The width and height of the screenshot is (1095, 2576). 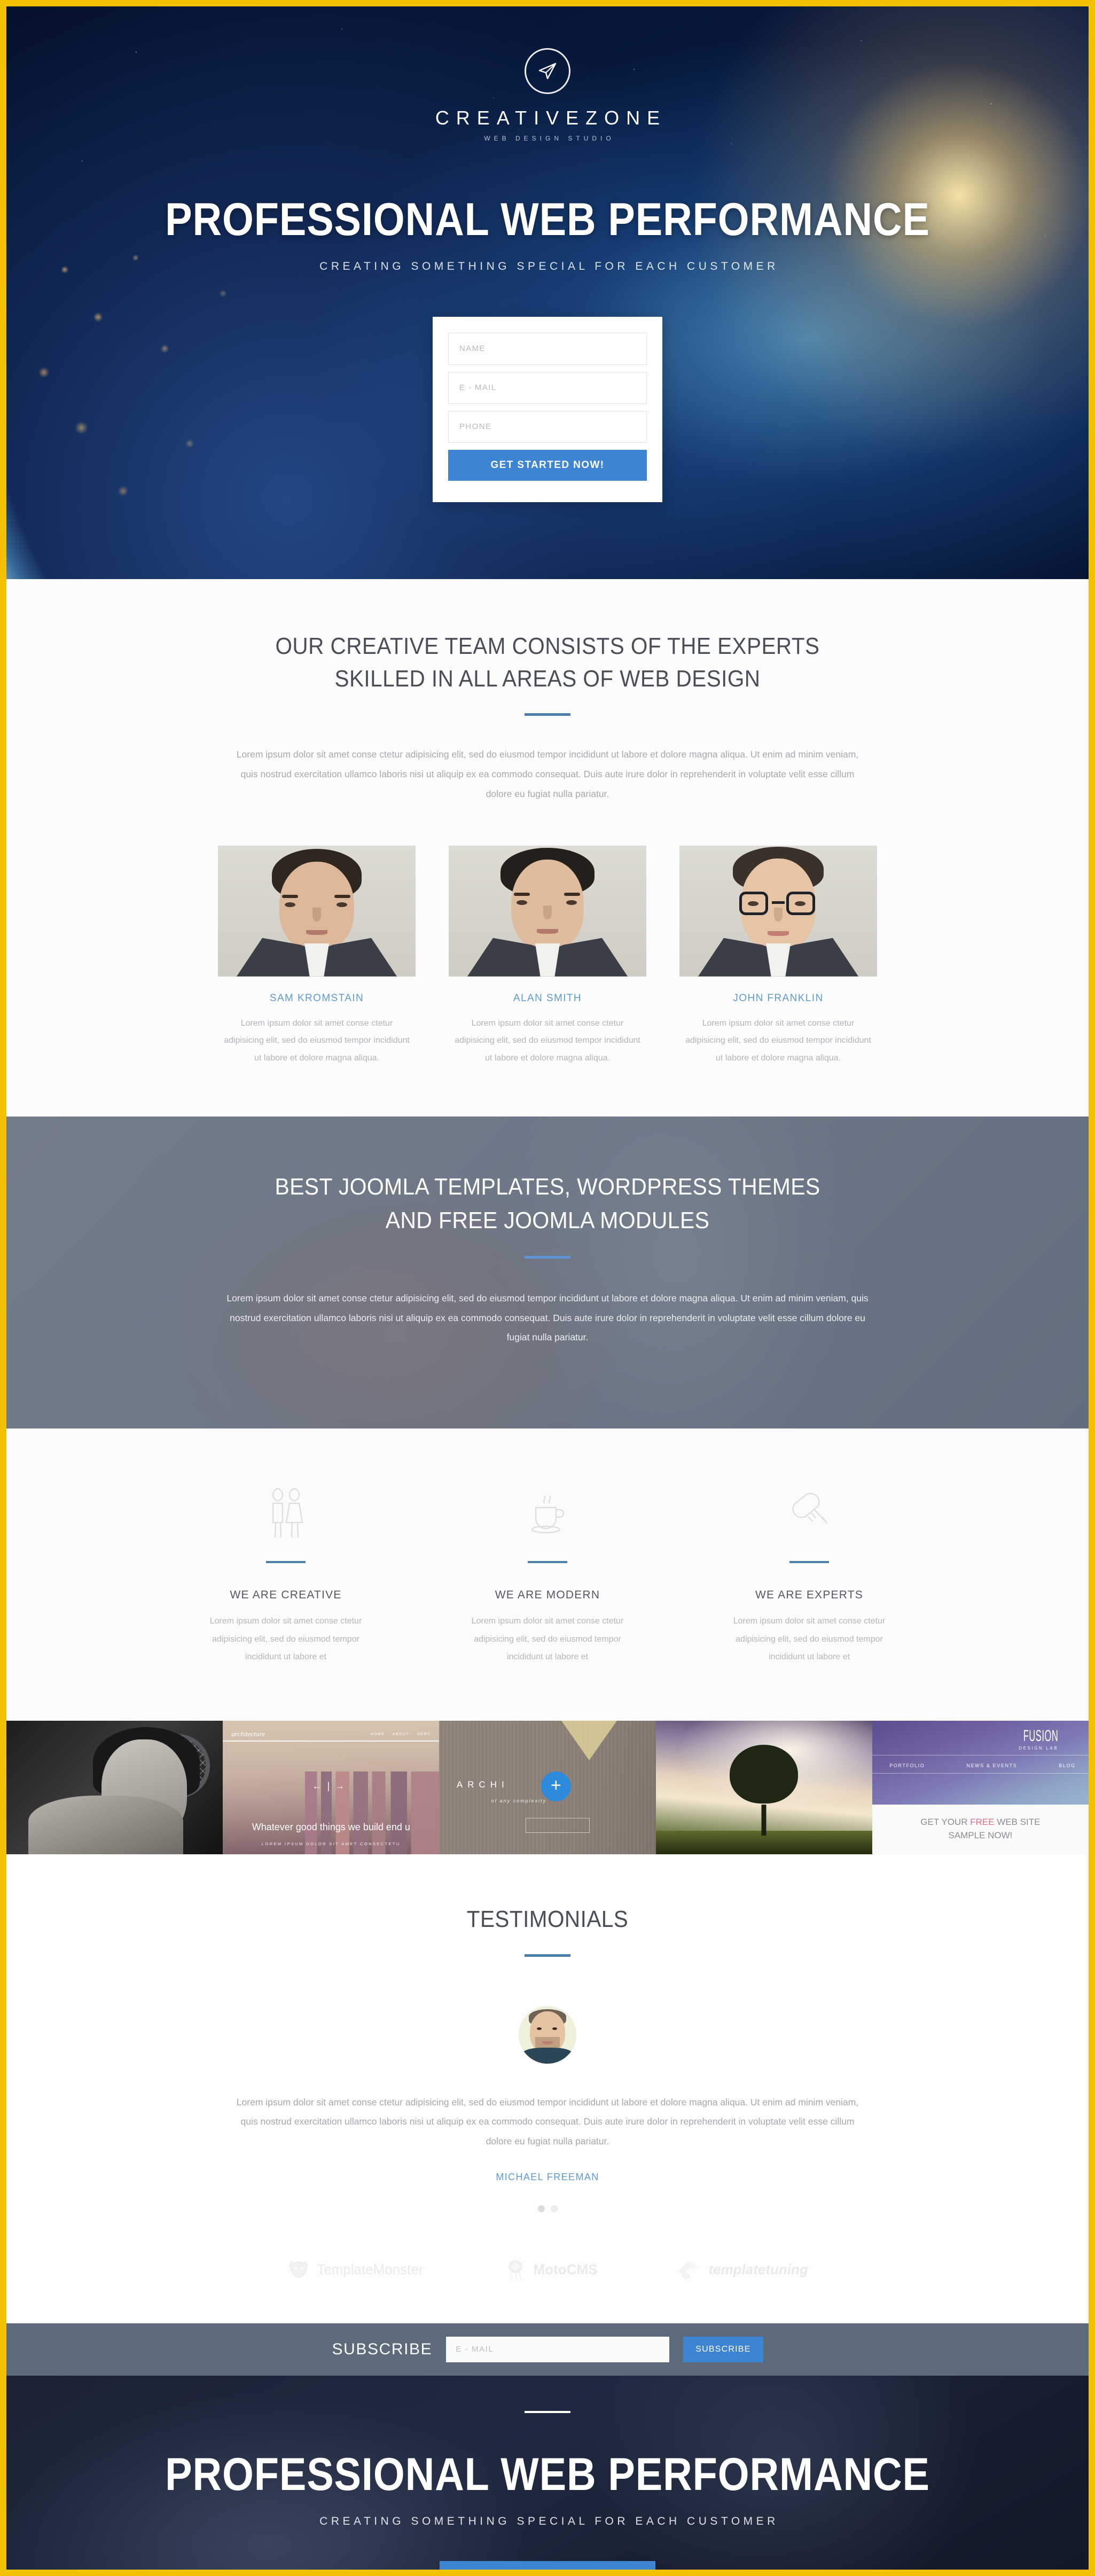 I want to click on partner-name: TemplateMonster, so click(x=371, y=2269).